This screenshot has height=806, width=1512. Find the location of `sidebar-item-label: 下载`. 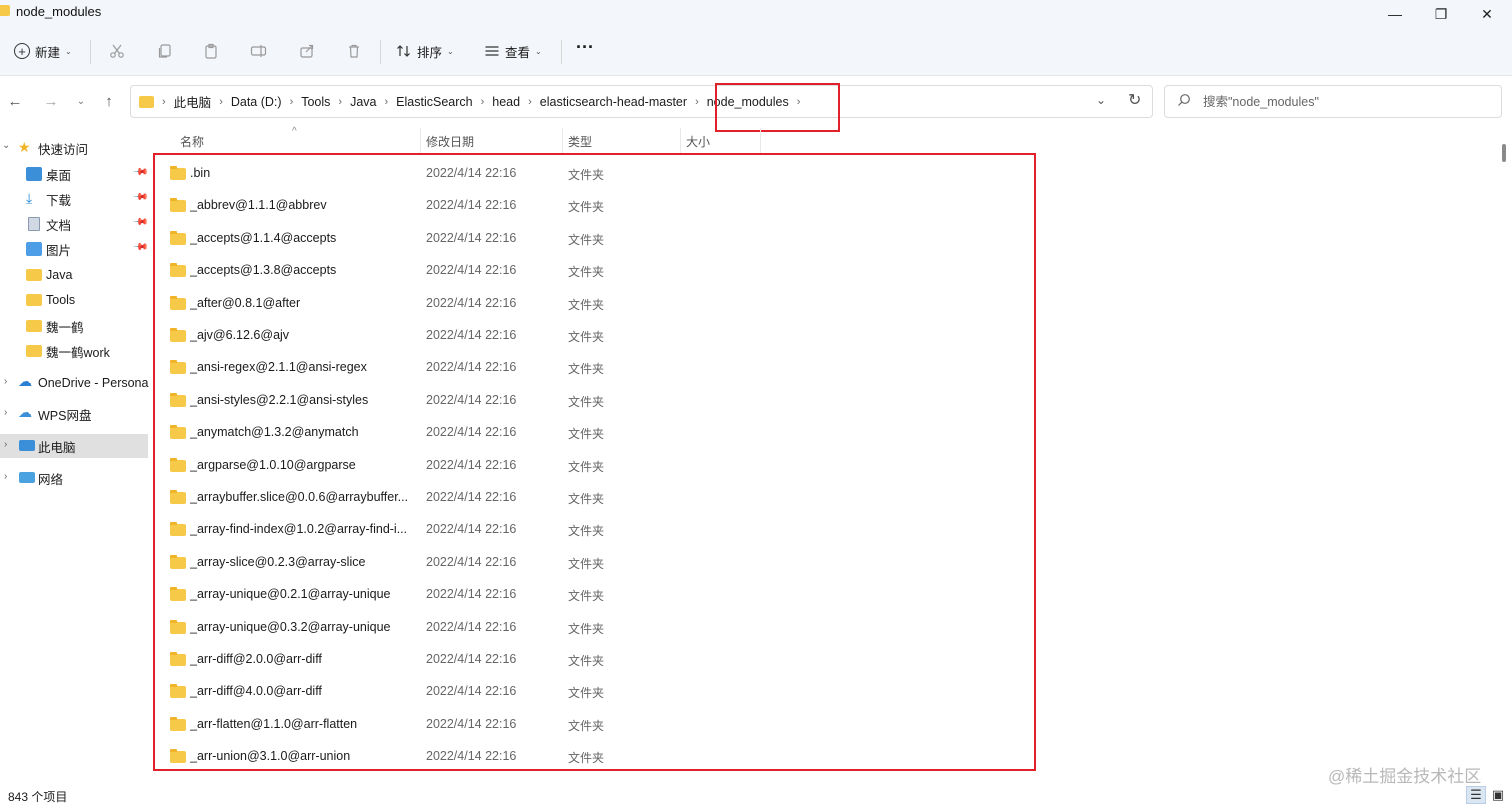

sidebar-item-label: 下载 is located at coordinates (59, 200).